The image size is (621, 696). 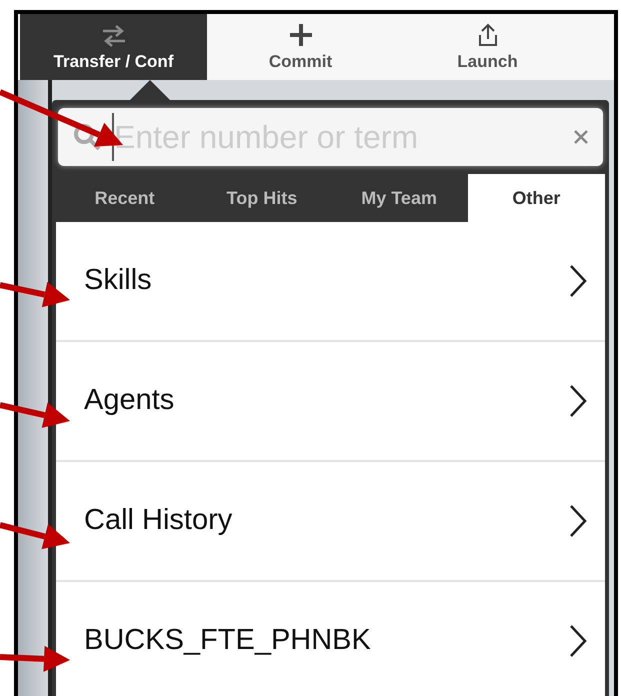 What do you see at coordinates (87, 137) in the screenshot?
I see `search-icon` at bounding box center [87, 137].